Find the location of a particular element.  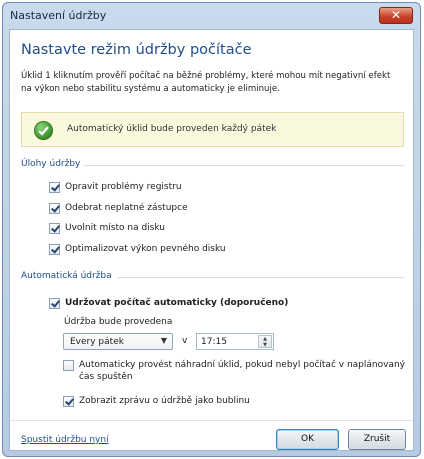

task-defrag-row: Optimalizovat výkon pevného disku is located at coordinates (137, 249).